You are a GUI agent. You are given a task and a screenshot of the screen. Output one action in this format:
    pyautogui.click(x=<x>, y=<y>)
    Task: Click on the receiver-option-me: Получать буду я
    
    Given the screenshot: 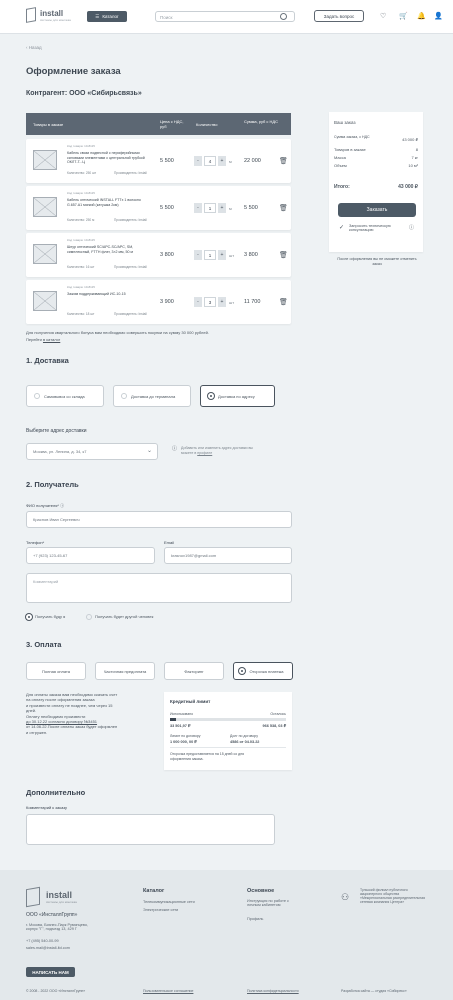 What is the action you would take?
    pyautogui.click(x=45, y=617)
    